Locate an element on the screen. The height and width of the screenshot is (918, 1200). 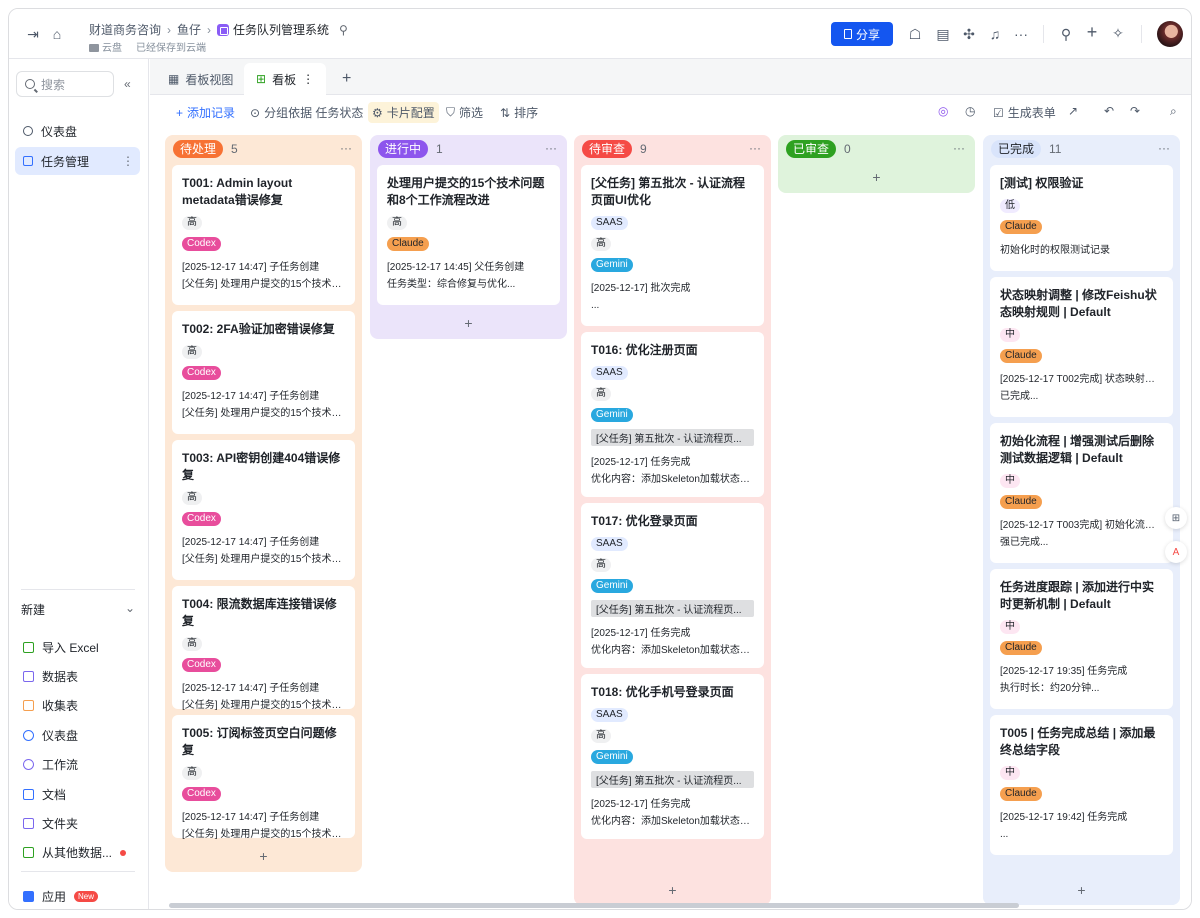
assistant-icon: ☖ is located at coordinates (915, 34).